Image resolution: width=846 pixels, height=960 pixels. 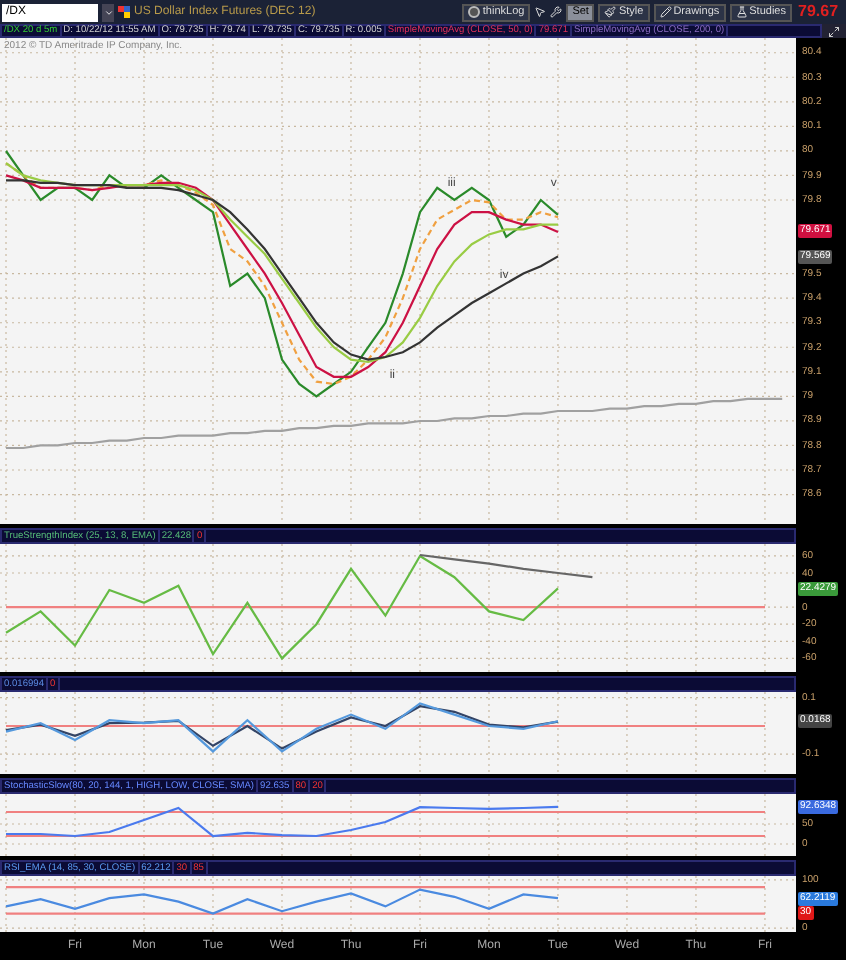 I want to click on pencil-icon, so click(x=665, y=12).